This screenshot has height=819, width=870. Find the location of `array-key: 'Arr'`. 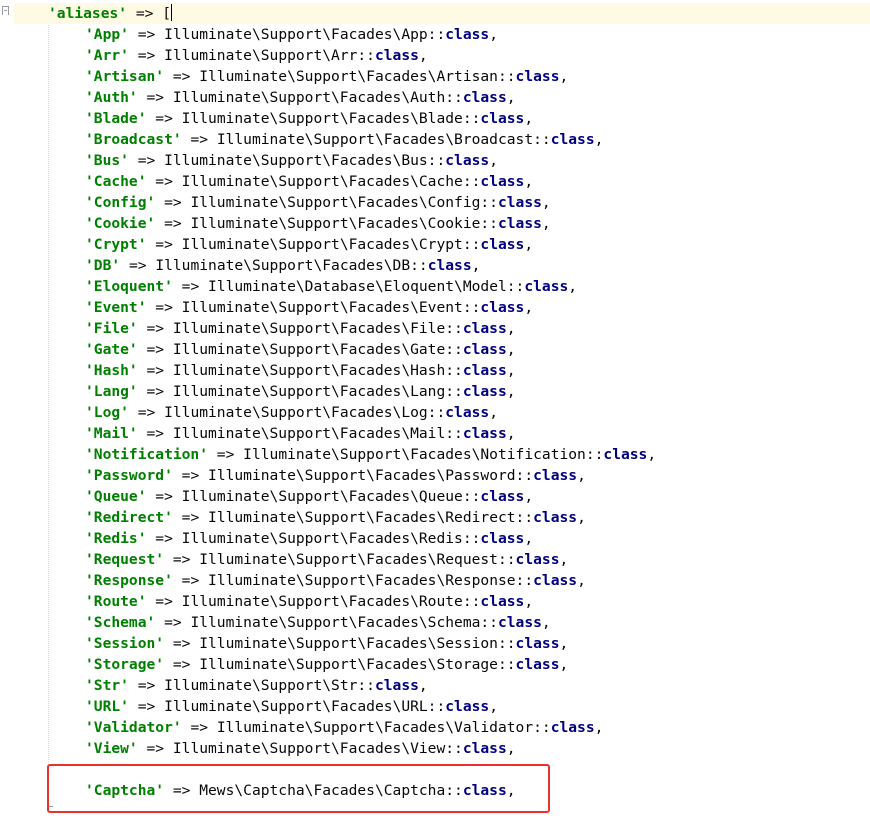

array-key: 'Arr' is located at coordinates (107, 55).